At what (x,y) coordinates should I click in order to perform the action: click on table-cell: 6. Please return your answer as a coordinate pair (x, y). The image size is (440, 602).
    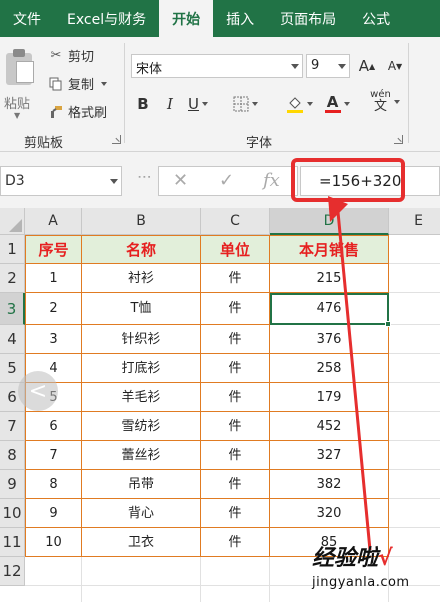
    Looking at the image, I should click on (53, 426).